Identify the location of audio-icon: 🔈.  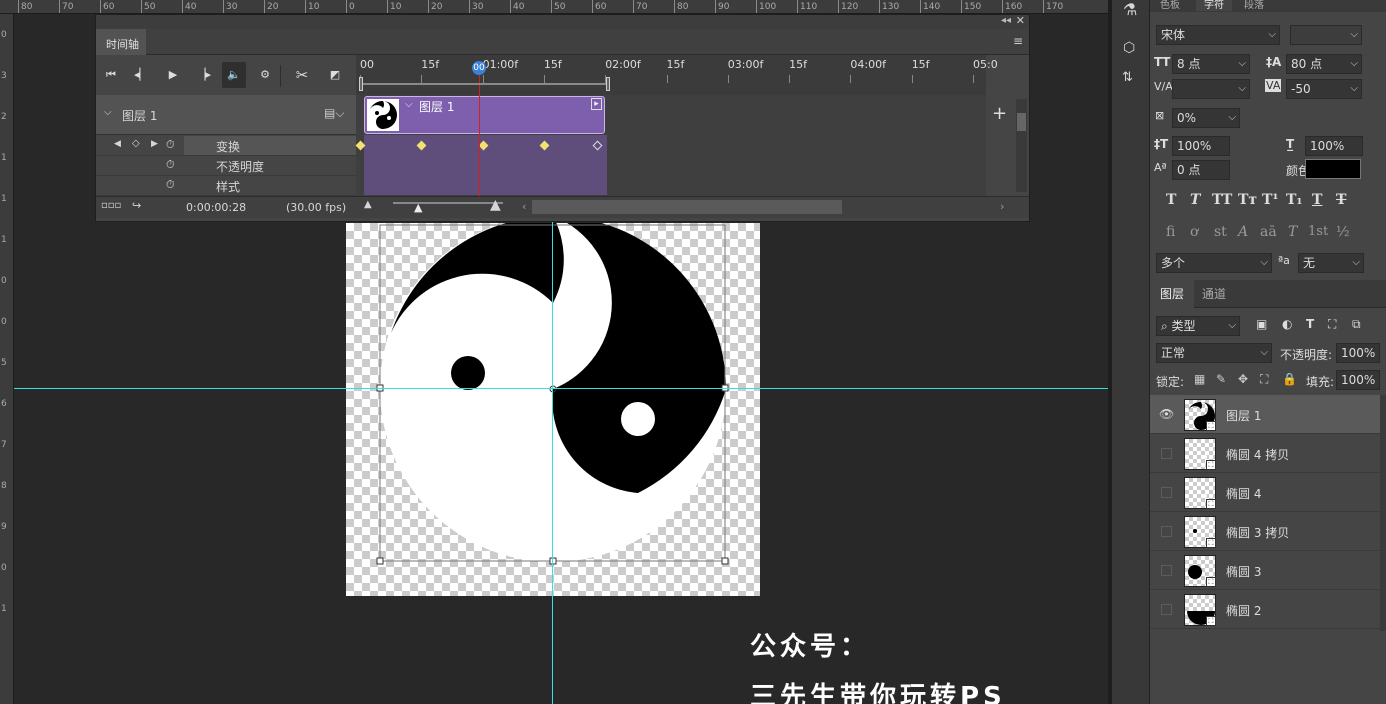
(234, 75).